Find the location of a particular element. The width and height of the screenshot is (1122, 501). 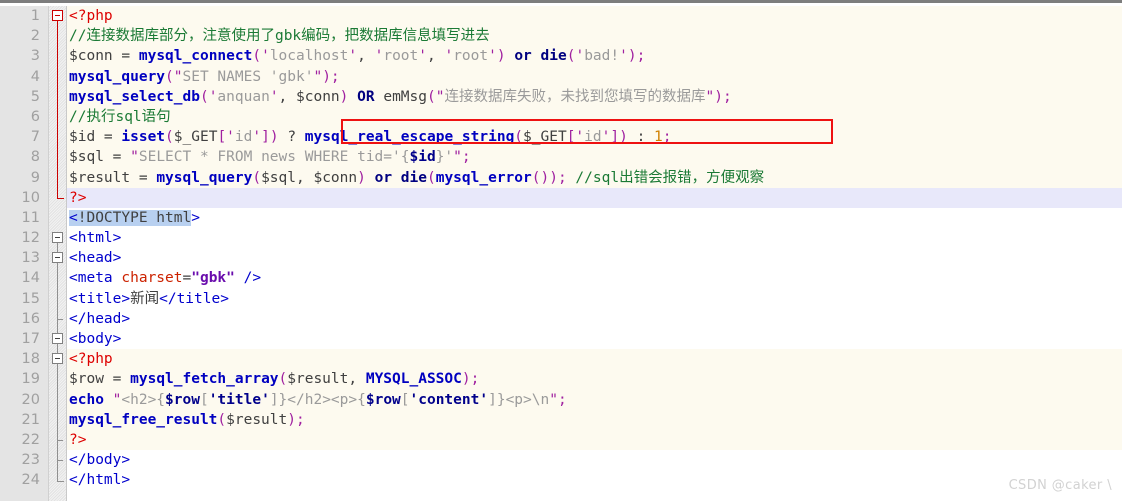

code-line: 6 //执行sql语句 is located at coordinates (561, 117).